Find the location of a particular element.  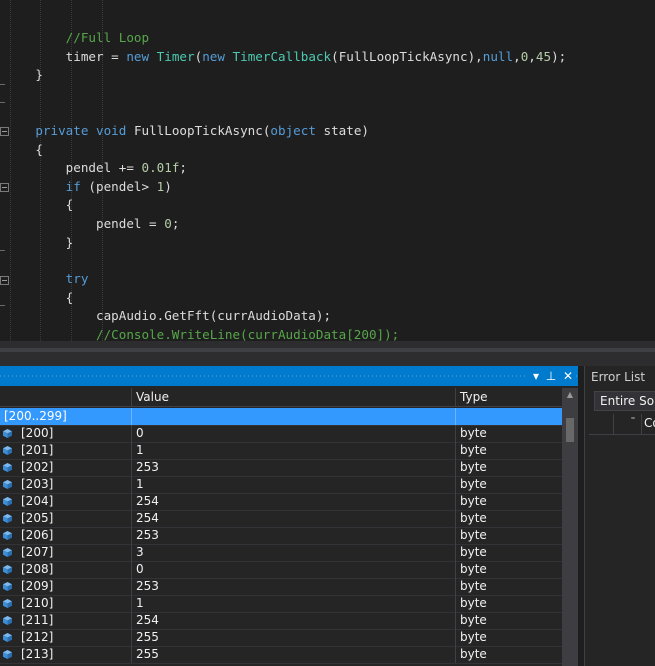

code-token: timer = is located at coordinates (66, 56).